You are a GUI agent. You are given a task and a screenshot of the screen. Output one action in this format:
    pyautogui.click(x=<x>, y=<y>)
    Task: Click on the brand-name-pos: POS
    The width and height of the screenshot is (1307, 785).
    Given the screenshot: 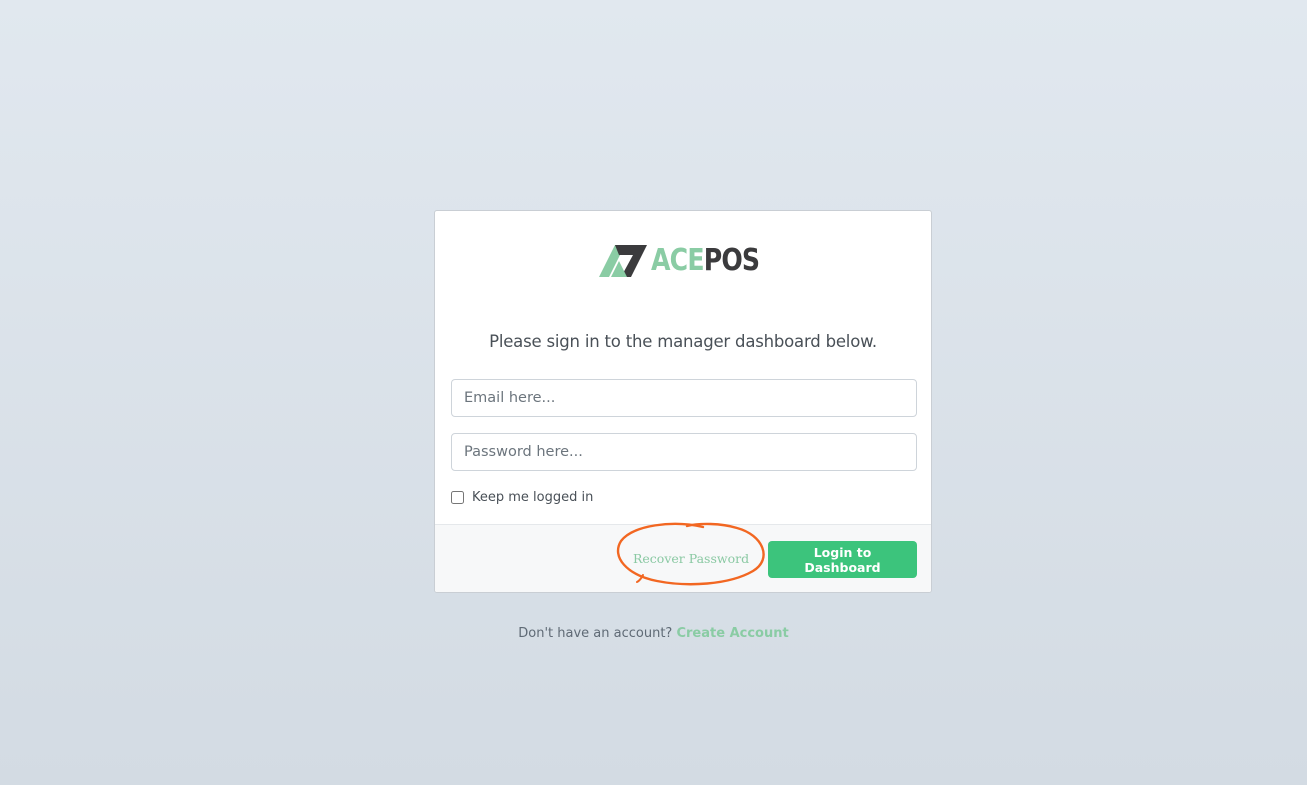 What is the action you would take?
    pyautogui.click(x=731, y=260)
    